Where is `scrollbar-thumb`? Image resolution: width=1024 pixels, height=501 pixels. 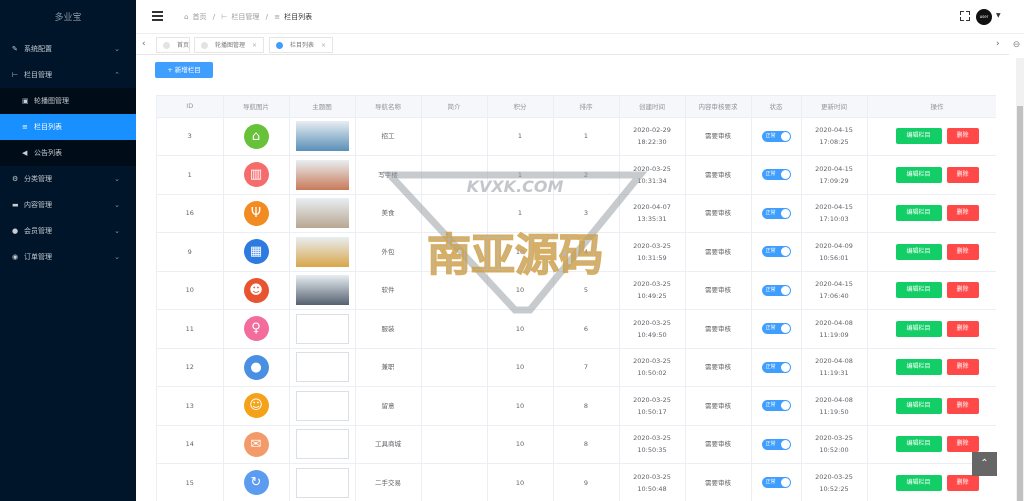
scrollbar-thumb is located at coordinates (1020, 303).